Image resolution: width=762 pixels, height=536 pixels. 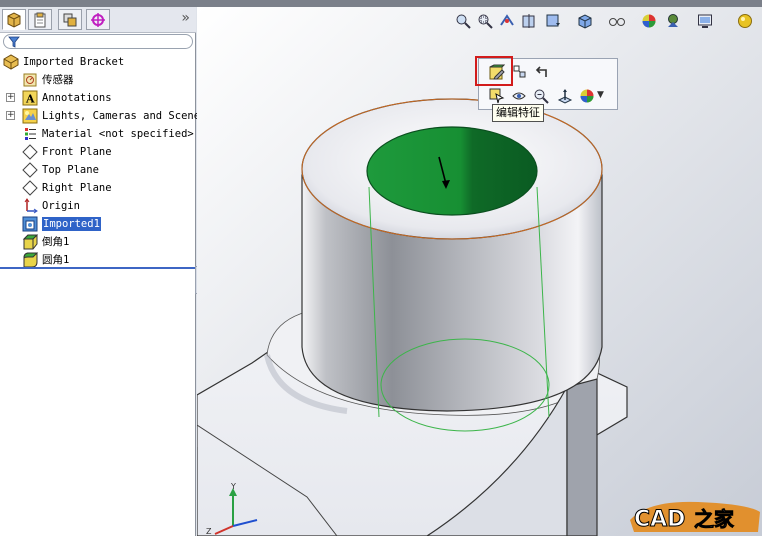 I want to click on svg-text: A, so click(x=30, y=99).